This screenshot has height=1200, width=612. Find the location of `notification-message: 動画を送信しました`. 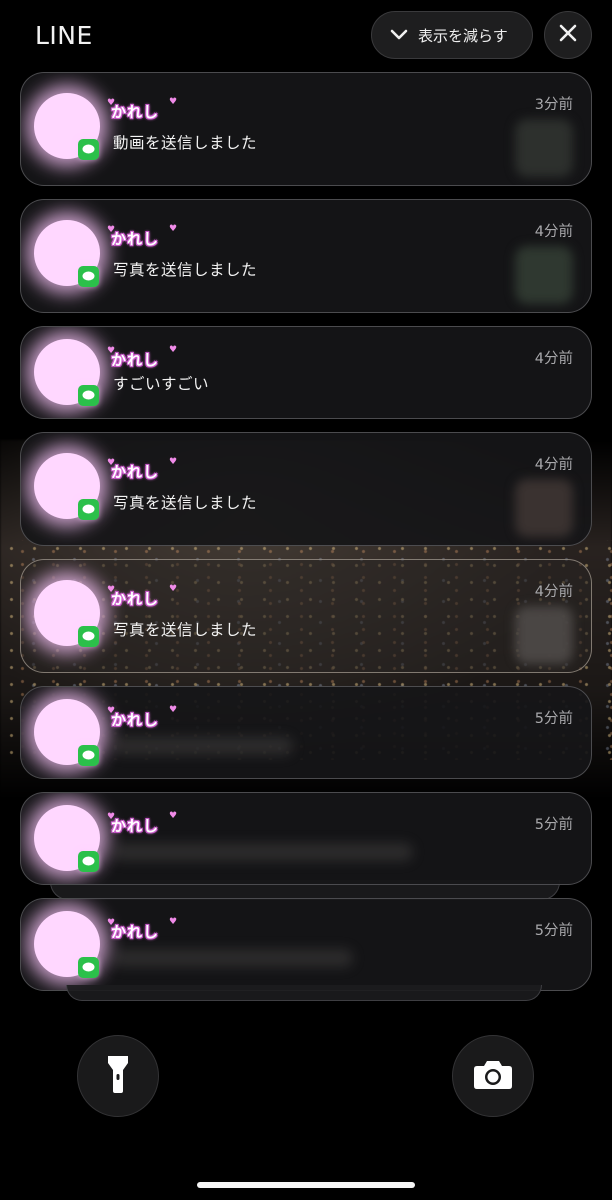

notification-message: 動画を送信しました is located at coordinates (185, 143).